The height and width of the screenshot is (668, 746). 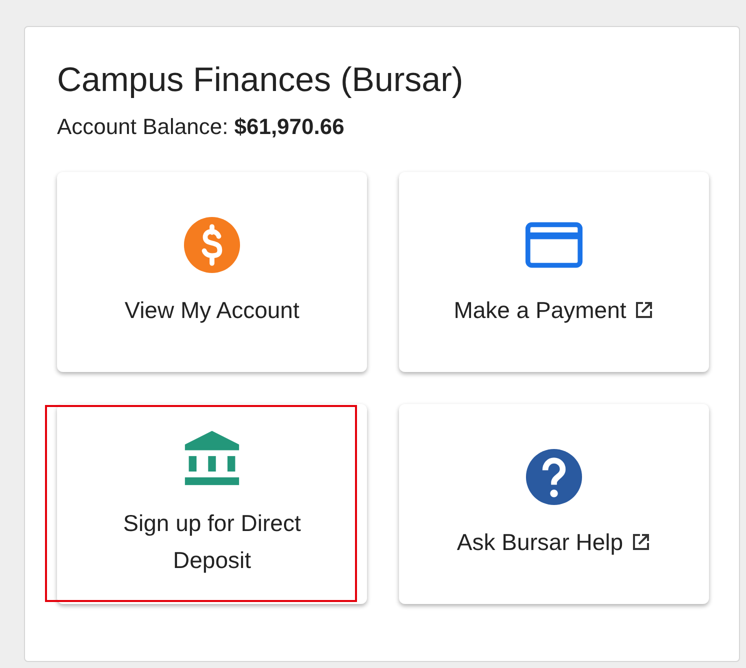 I want to click on balance-amount: $61,970.66, so click(x=289, y=127).